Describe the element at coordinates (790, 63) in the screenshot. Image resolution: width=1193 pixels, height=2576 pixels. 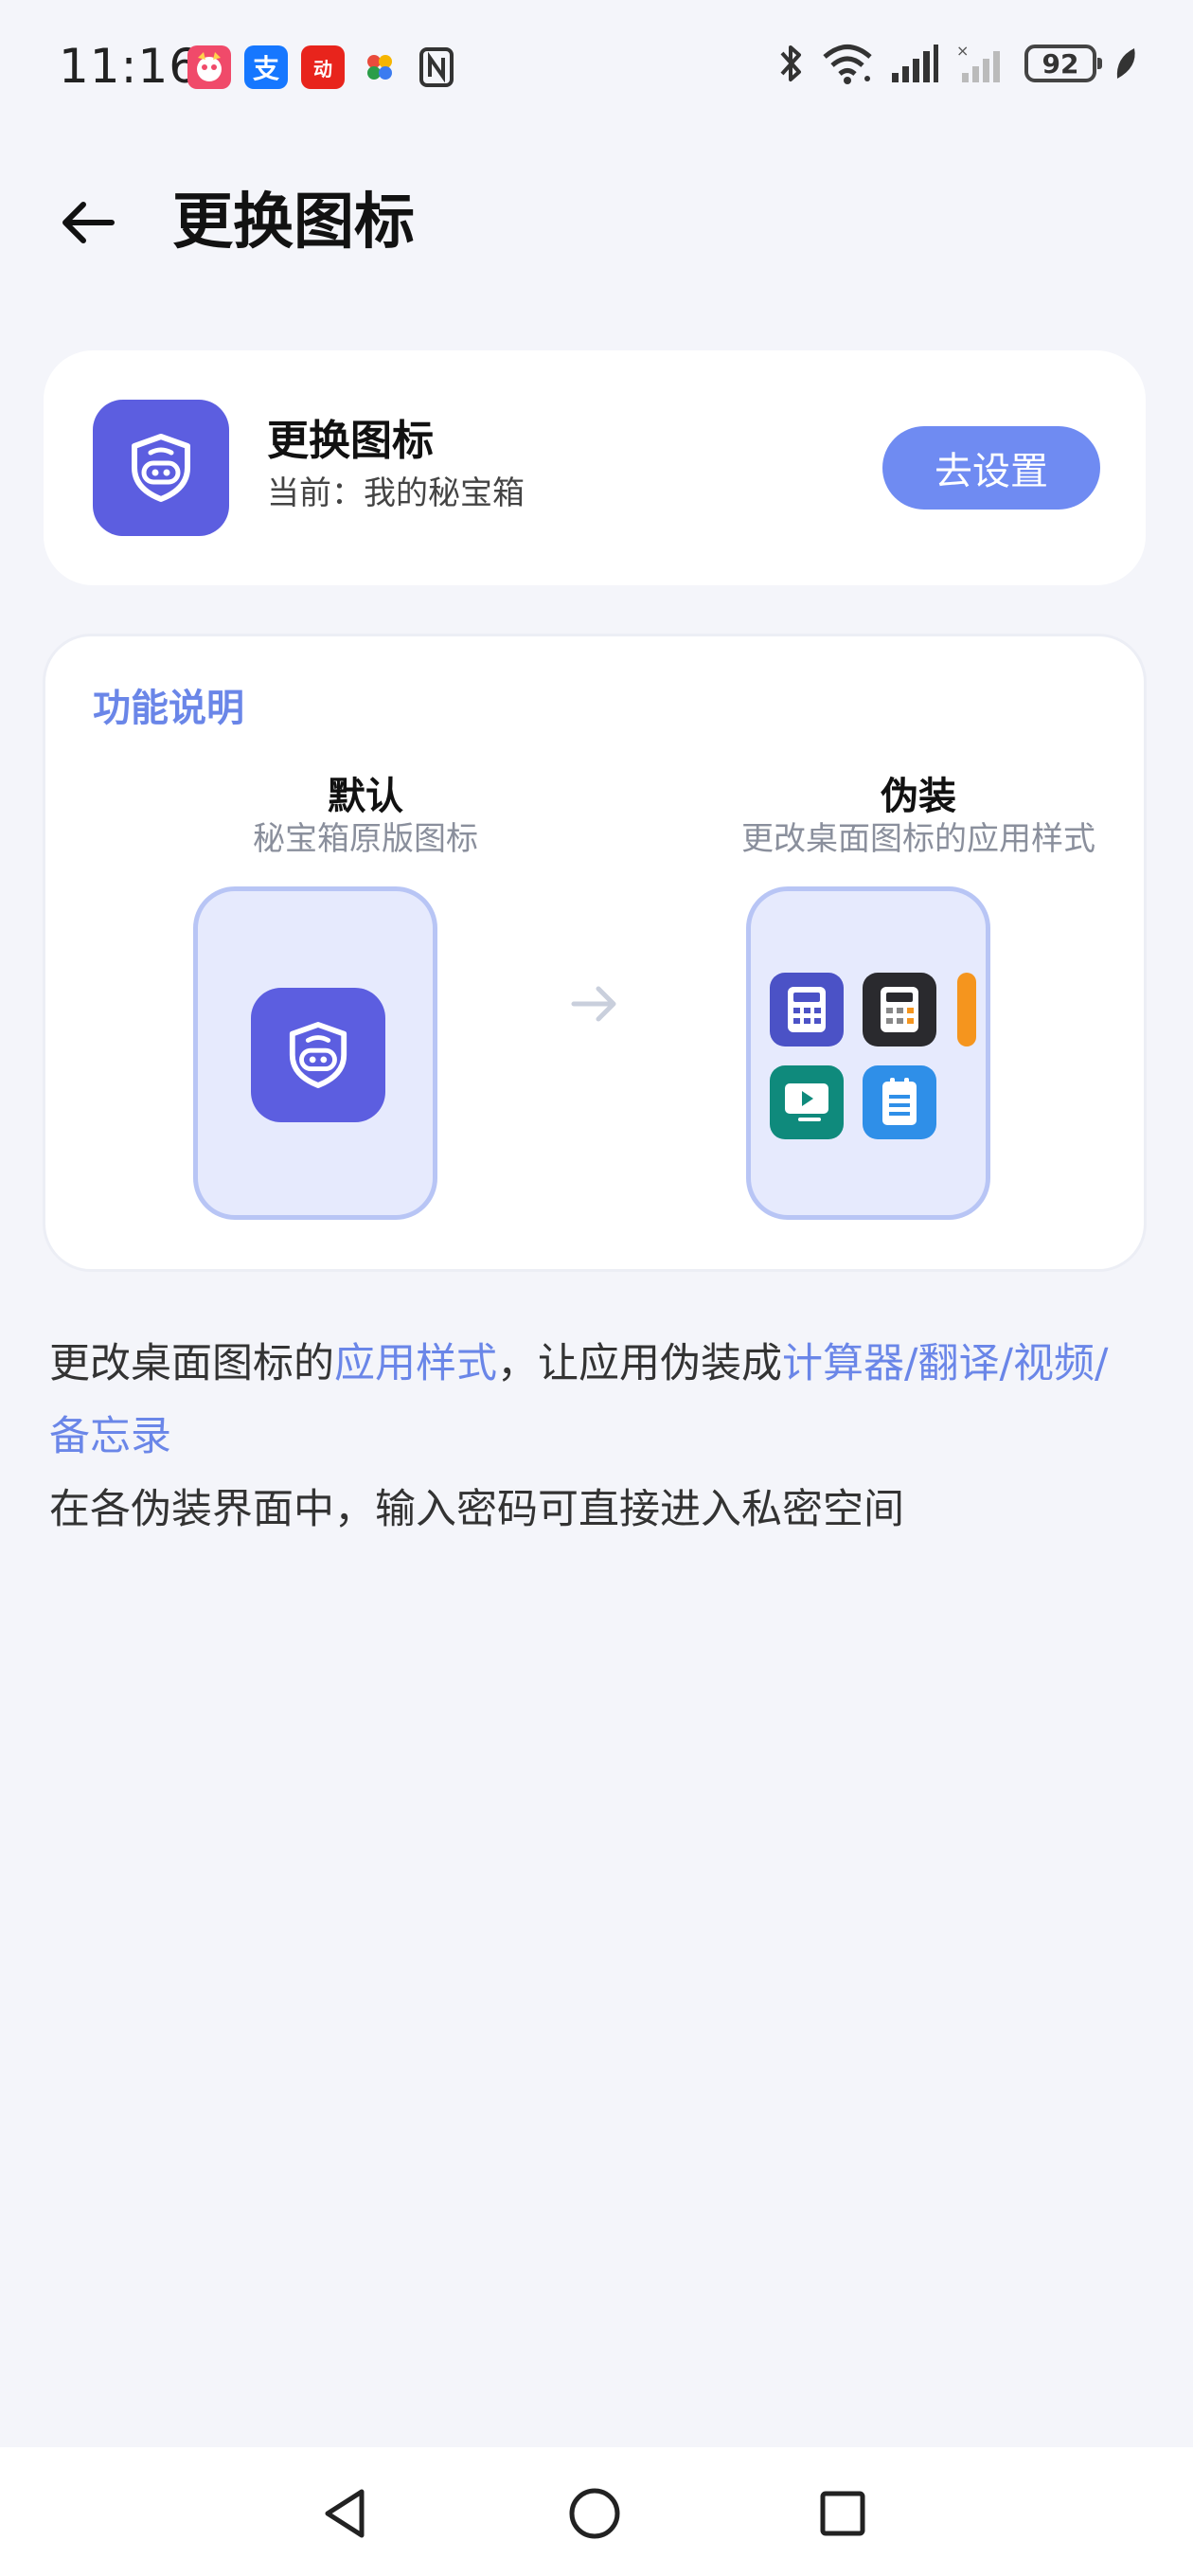
I see `bluetooth-icon` at that location.